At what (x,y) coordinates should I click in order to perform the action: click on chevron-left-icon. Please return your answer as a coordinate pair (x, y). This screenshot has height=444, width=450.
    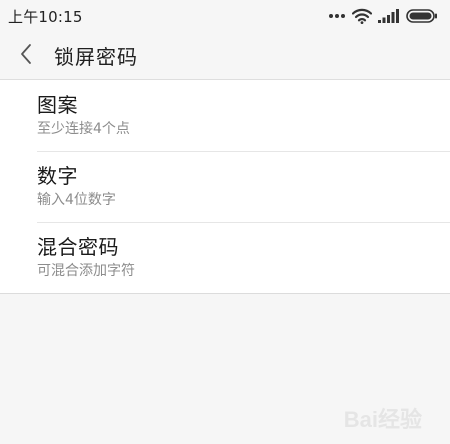
    Looking at the image, I should click on (26, 56).